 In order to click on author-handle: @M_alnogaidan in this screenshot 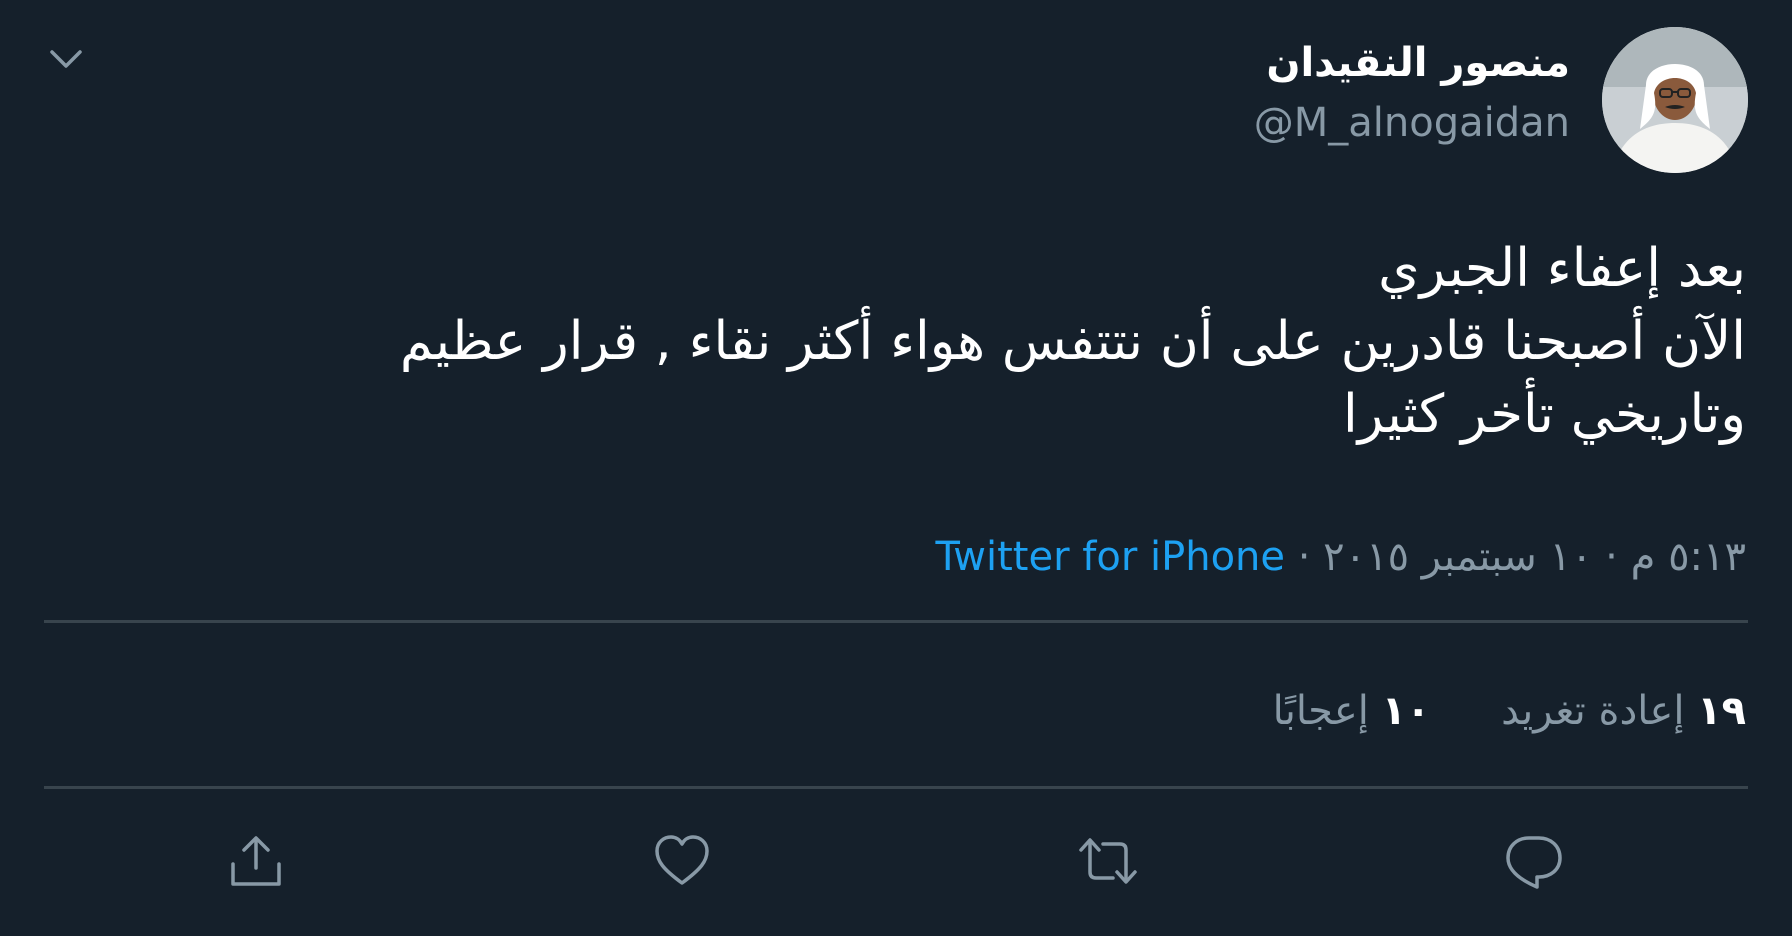, I will do `click(1412, 123)`.